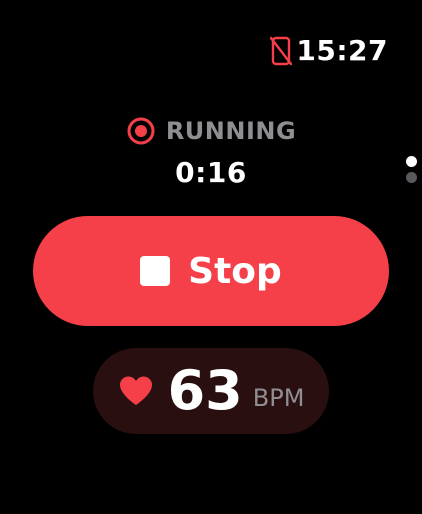 The height and width of the screenshot is (514, 422). What do you see at coordinates (231, 131) in the screenshot?
I see `session-status-label: RUNNING` at bounding box center [231, 131].